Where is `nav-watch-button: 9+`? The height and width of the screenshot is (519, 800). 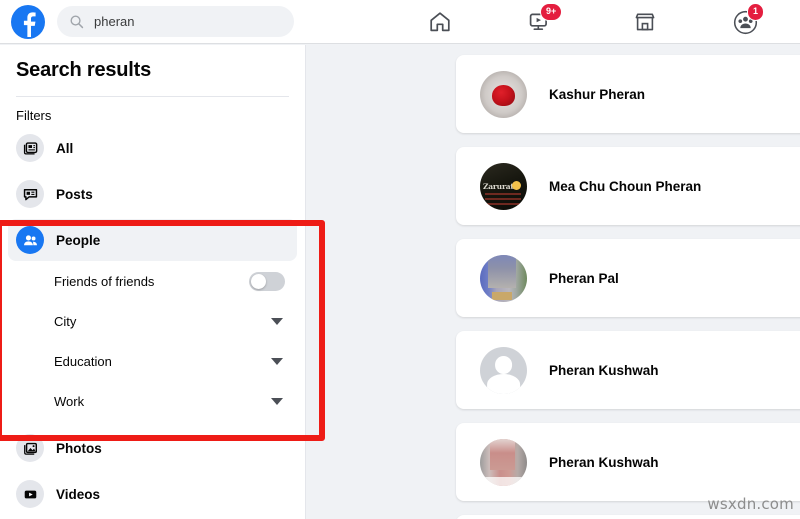
nav-watch-button: 9+ is located at coordinates (541, 20).